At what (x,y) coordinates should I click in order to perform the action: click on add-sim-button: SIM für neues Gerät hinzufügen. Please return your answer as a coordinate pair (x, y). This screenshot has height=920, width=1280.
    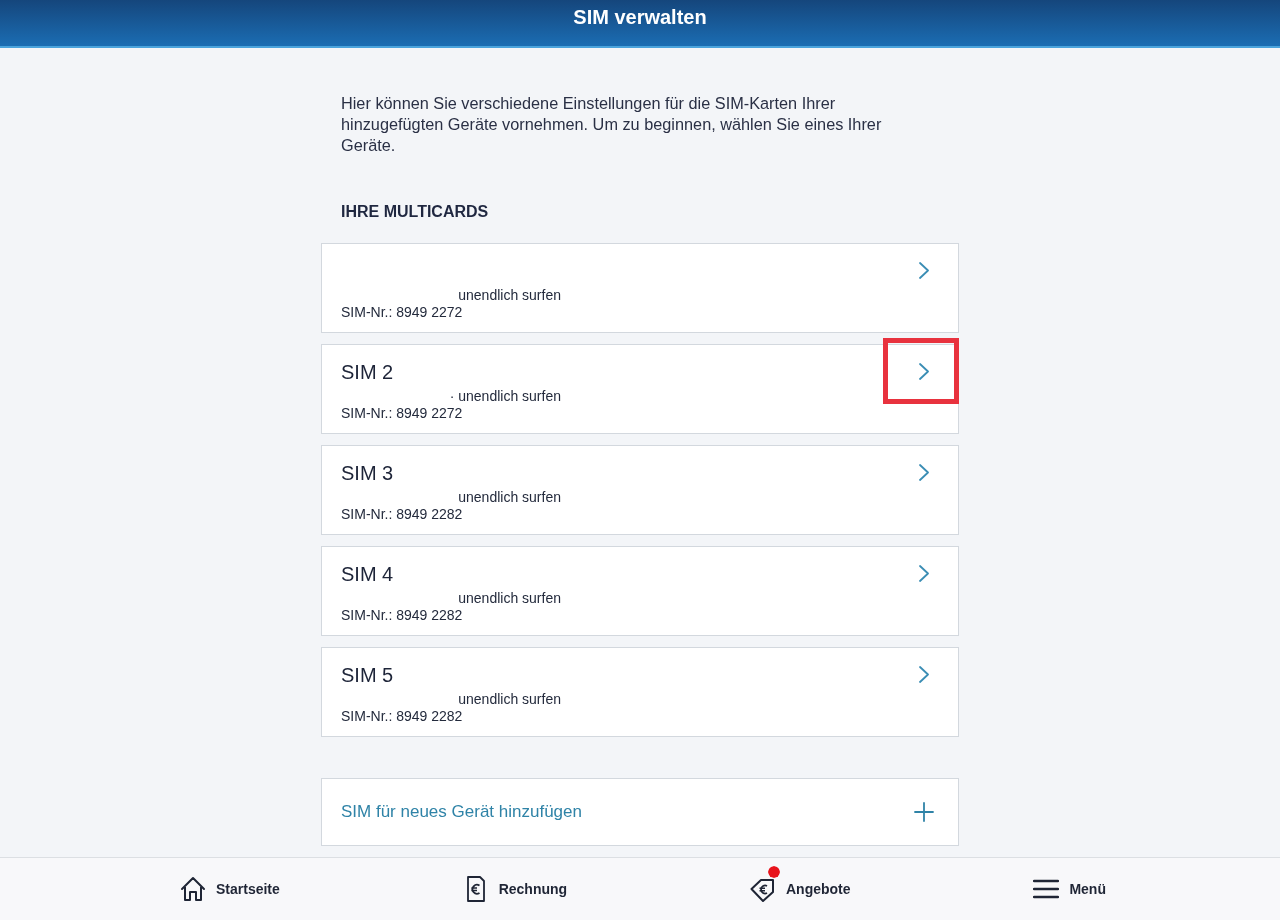
    Looking at the image, I should click on (640, 812).